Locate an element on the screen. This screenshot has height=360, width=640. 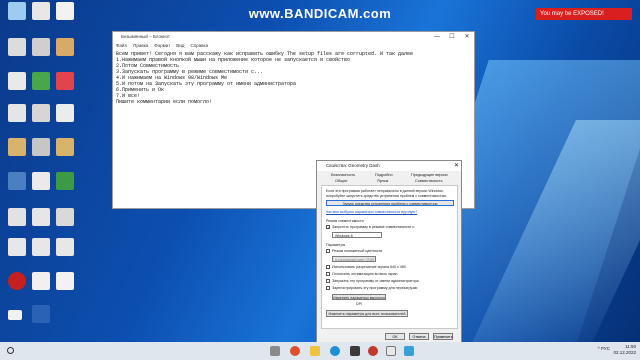
taskbar: ^ РУС 11:50 02.12.2022 is located at coordinates (320, 351).